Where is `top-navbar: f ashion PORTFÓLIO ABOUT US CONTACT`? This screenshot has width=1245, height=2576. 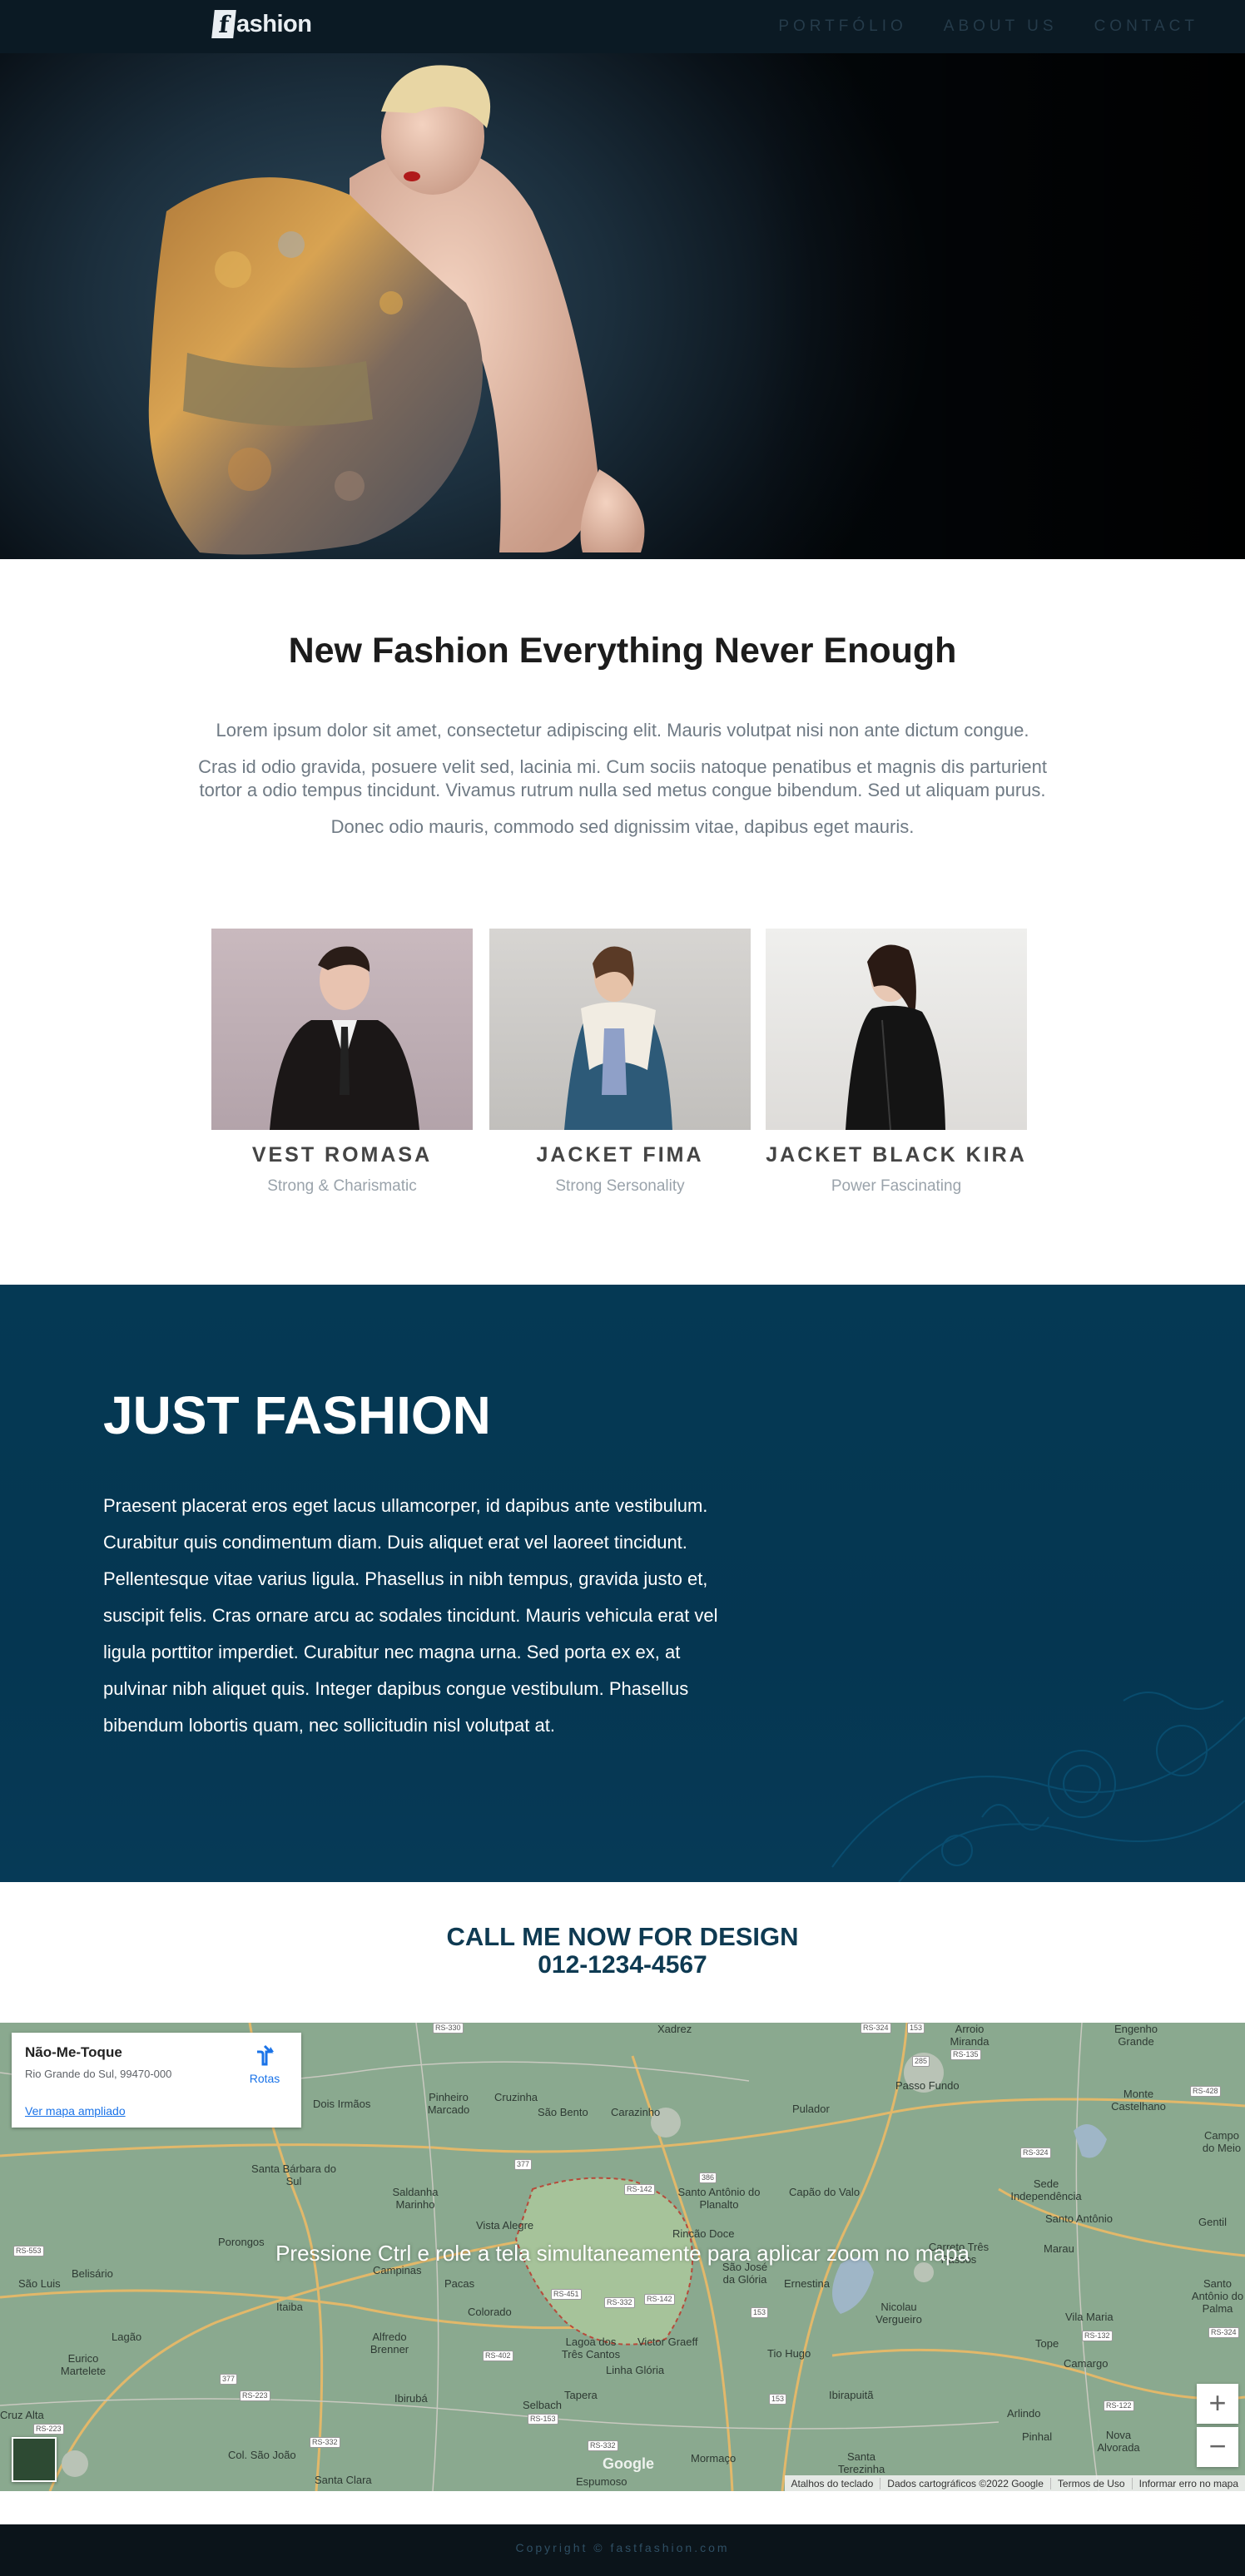 top-navbar: f ashion PORTFÓLIO ABOUT US CONTACT is located at coordinates (622, 26).